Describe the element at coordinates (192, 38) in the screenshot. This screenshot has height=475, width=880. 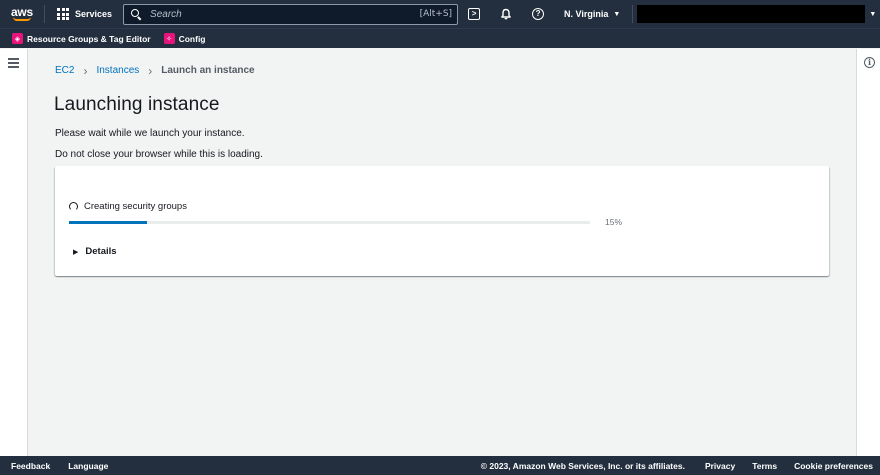
I see `favorite-label: Config` at that location.